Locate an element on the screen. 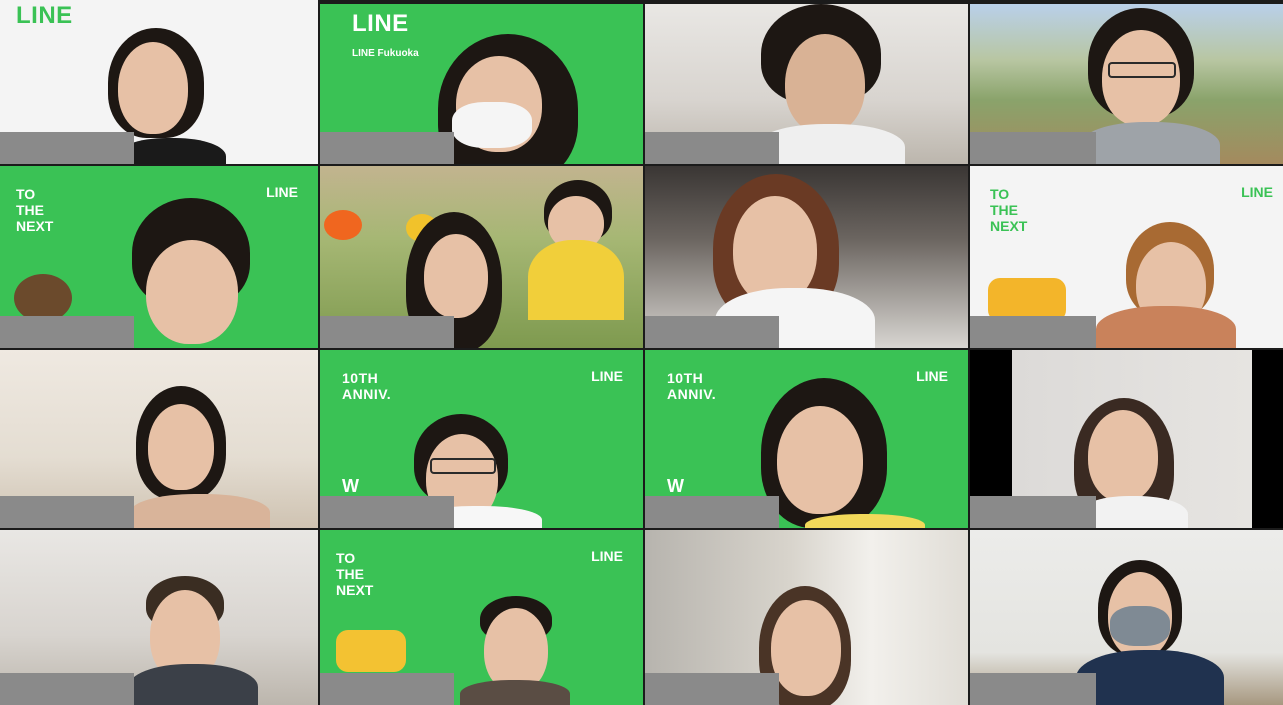 The image size is (1283, 705). participant-tile-5: TO THE NEXT LINE is located at coordinates (159, 257).